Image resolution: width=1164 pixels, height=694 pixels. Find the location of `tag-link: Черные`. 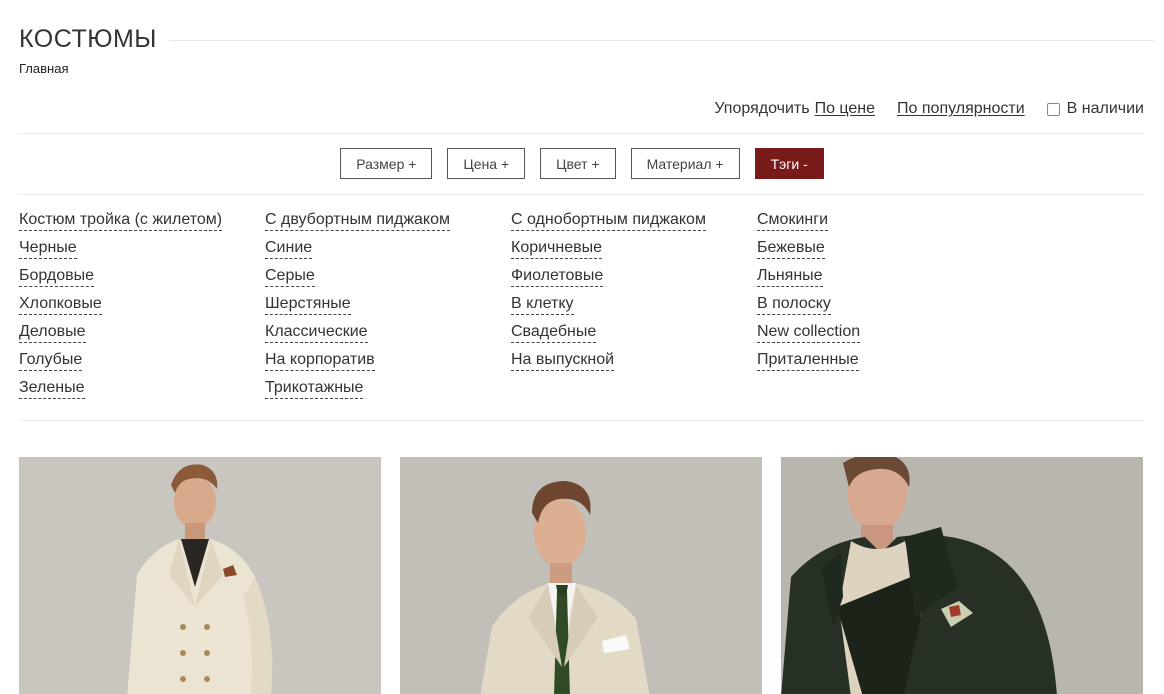

tag-link: Черные is located at coordinates (142, 252).